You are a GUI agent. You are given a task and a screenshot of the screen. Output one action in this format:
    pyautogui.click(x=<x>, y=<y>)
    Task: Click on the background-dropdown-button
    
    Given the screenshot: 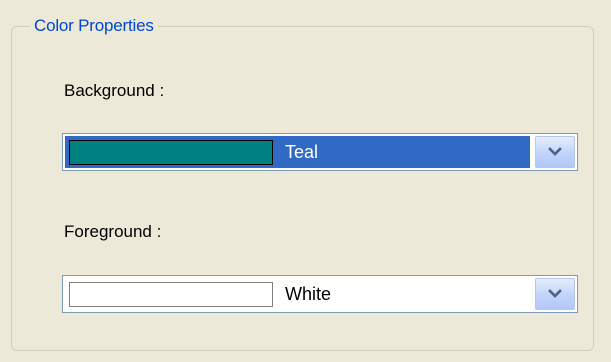 What is the action you would take?
    pyautogui.click(x=555, y=152)
    